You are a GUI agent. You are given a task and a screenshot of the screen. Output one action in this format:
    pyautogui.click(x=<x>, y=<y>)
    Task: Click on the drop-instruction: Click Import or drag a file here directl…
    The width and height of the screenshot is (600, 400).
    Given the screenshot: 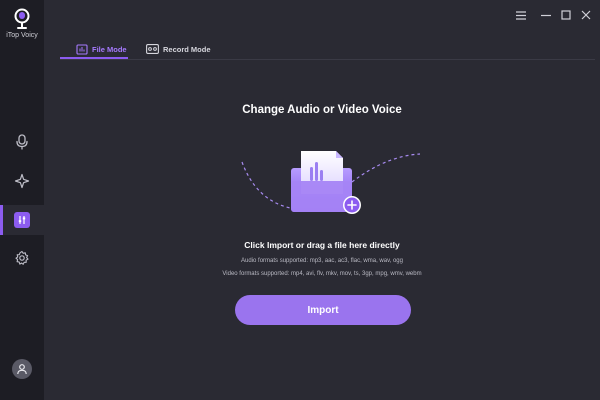 What is the action you would take?
    pyautogui.click(x=322, y=245)
    